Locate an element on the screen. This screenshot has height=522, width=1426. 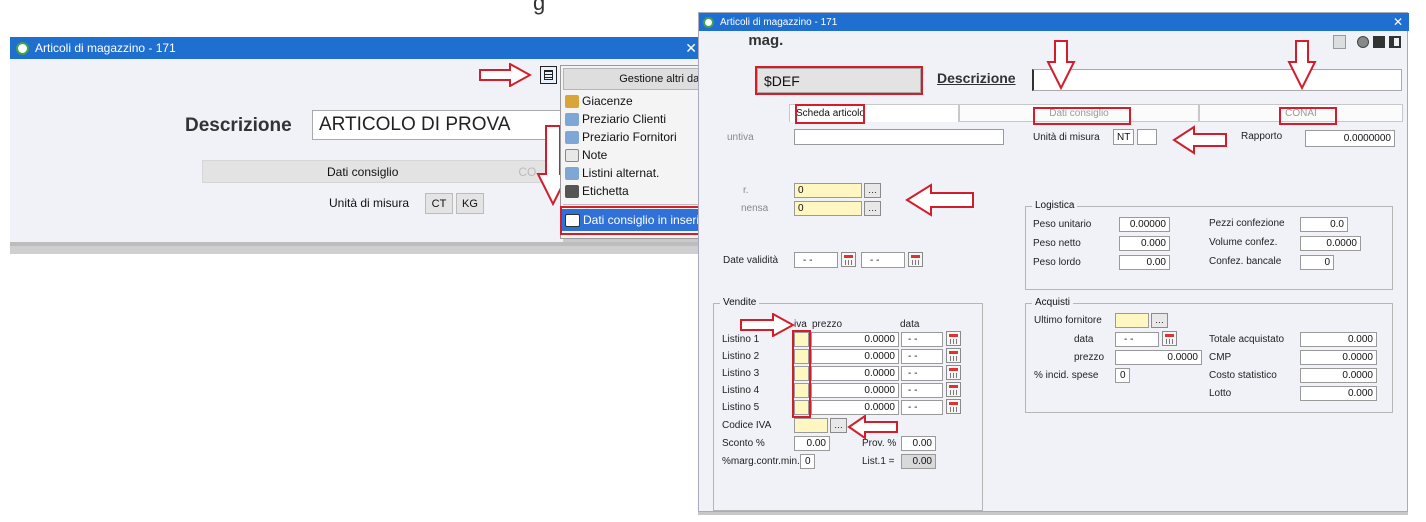
cmp-field: 0.0000 is located at coordinates (1338, 357).